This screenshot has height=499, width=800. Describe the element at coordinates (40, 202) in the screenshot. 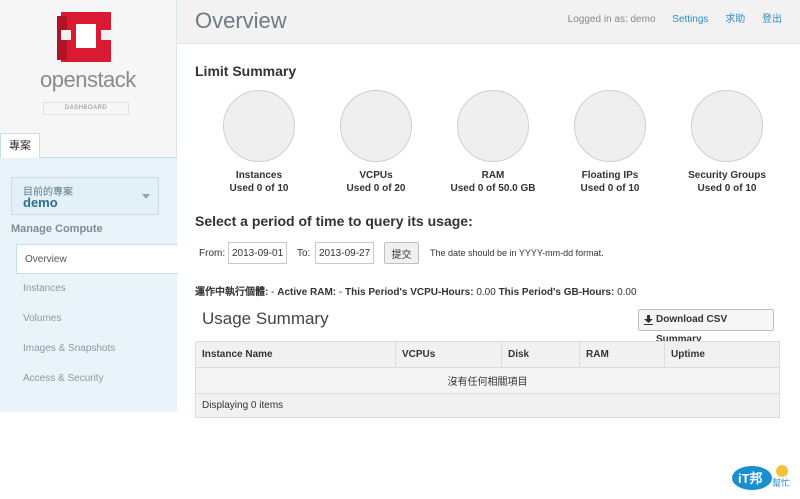

I see `project-switcher-value: demo` at that location.